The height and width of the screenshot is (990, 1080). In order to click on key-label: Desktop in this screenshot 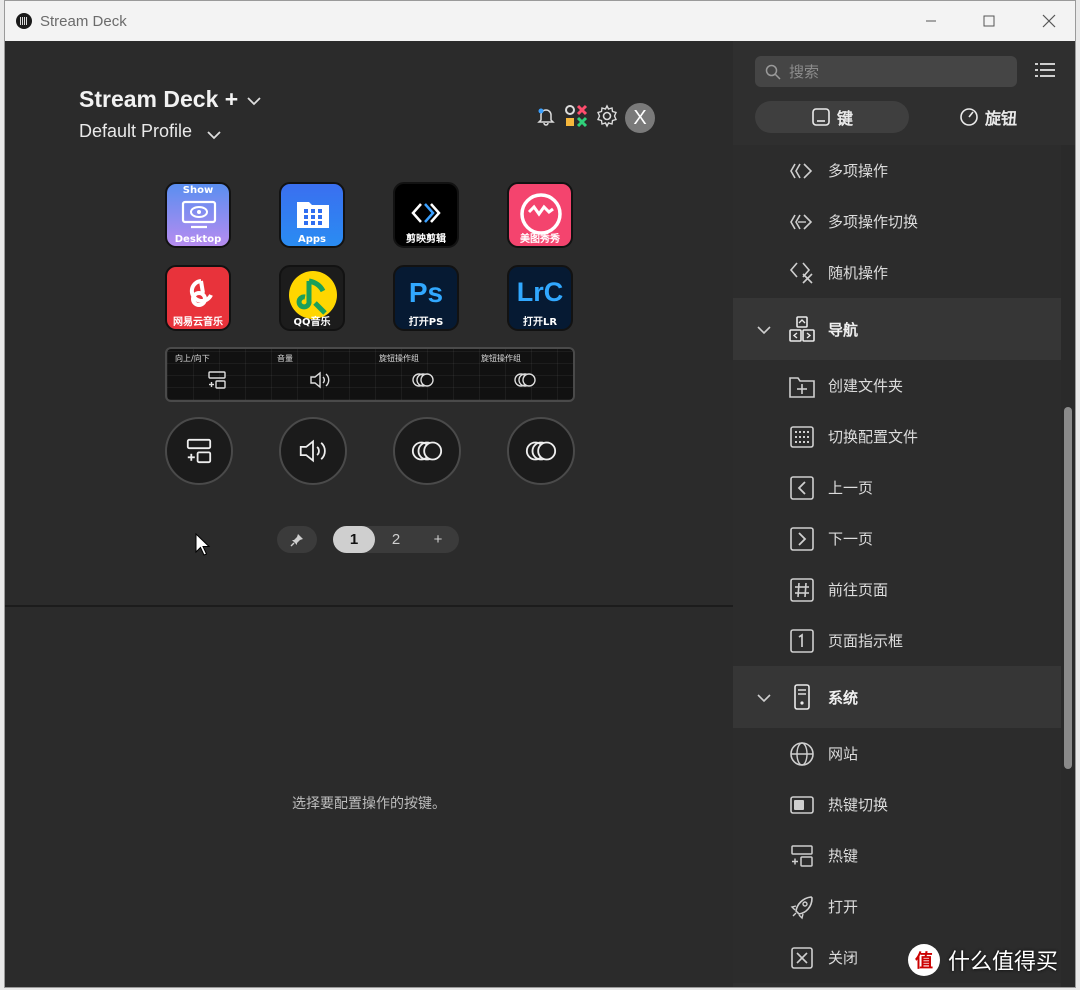, I will do `click(198, 239)`.